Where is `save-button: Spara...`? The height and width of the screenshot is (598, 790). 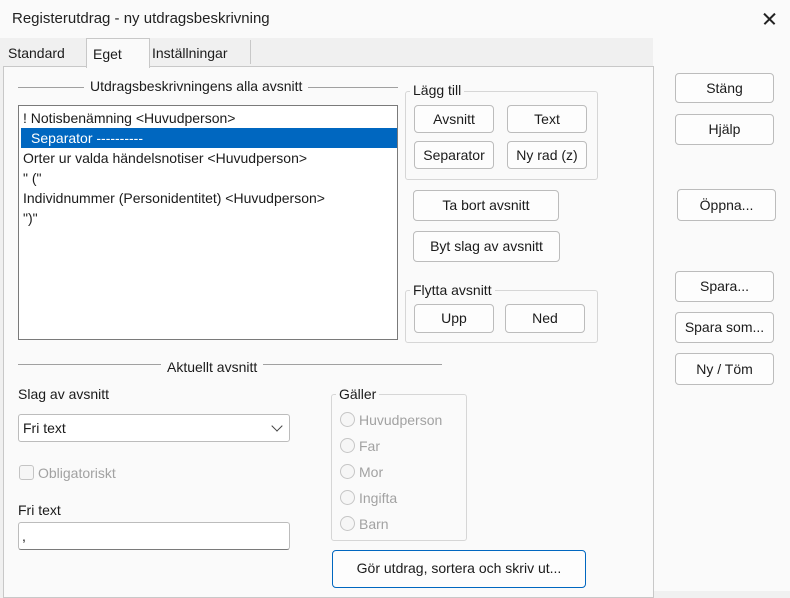
save-button: Spara... is located at coordinates (724, 286).